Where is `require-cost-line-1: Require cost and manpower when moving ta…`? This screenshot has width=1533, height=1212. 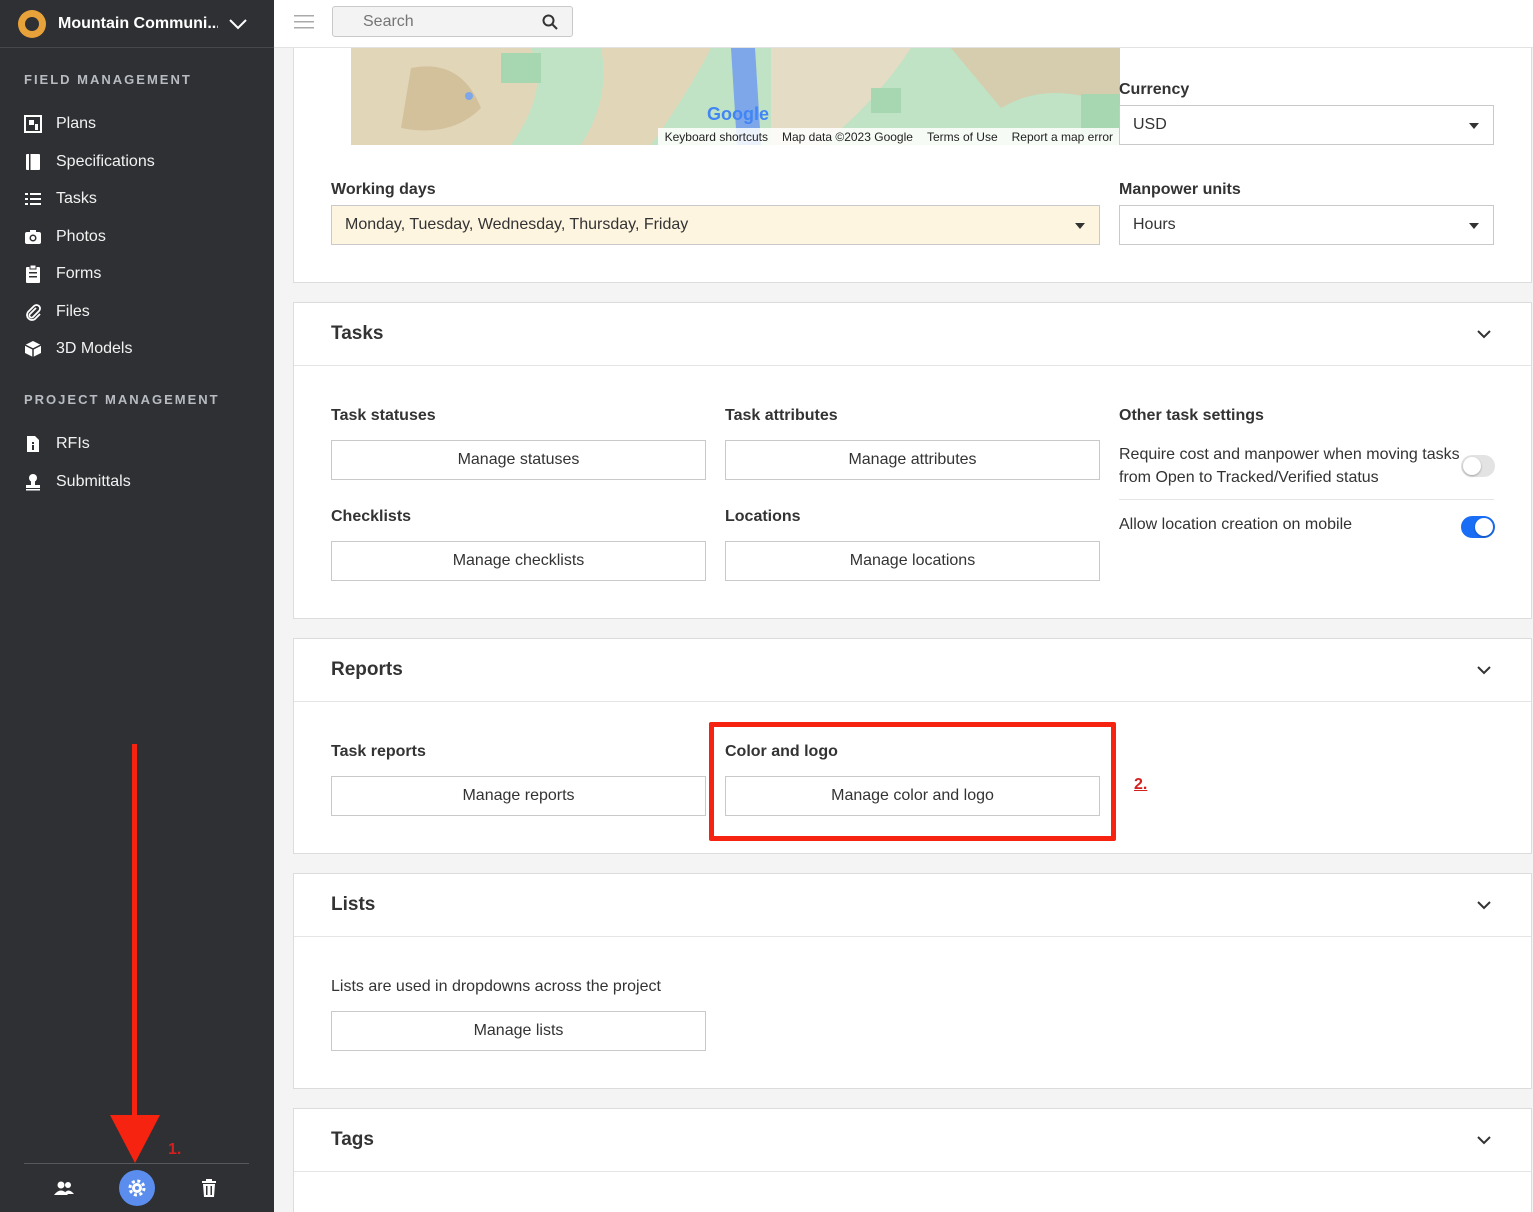 require-cost-line-1: Require cost and manpower when moving ta… is located at coordinates (1289, 454).